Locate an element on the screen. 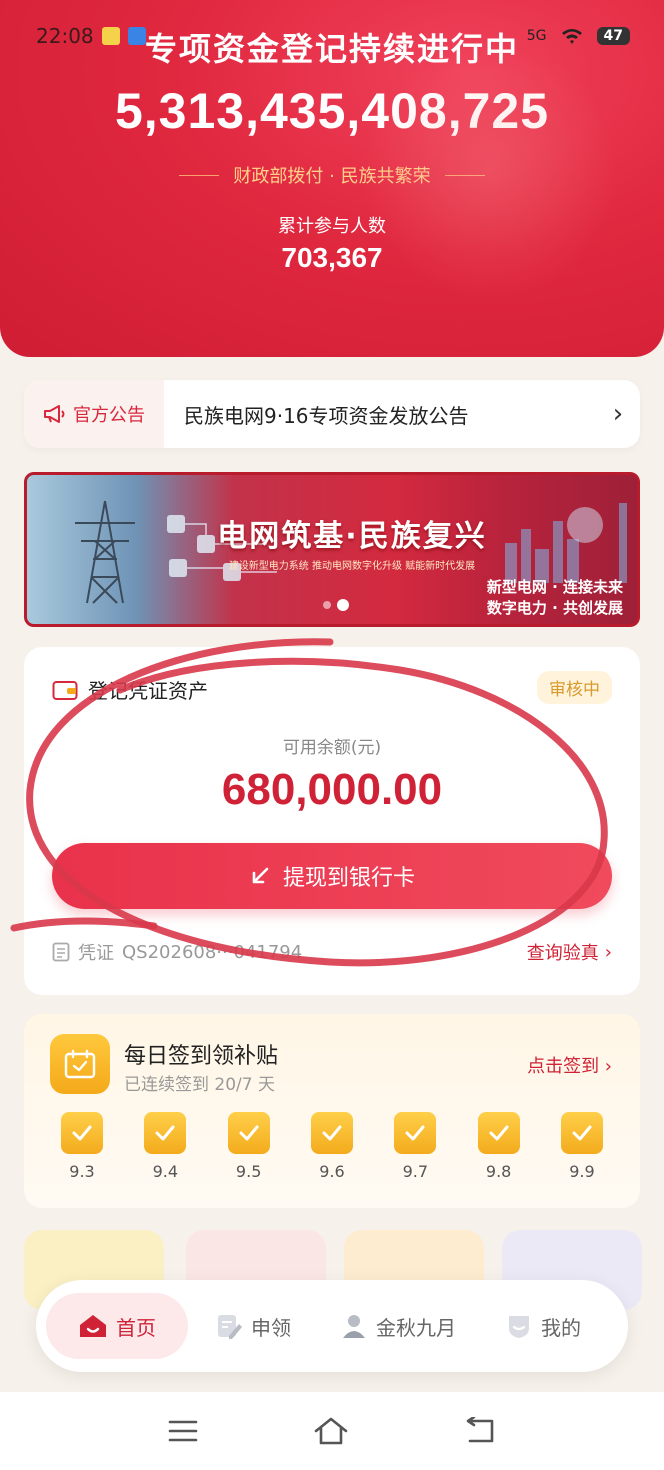 The width and height of the screenshot is (664, 1470). withdraw-button-label: 提现到银行卡 is located at coordinates (348, 878).